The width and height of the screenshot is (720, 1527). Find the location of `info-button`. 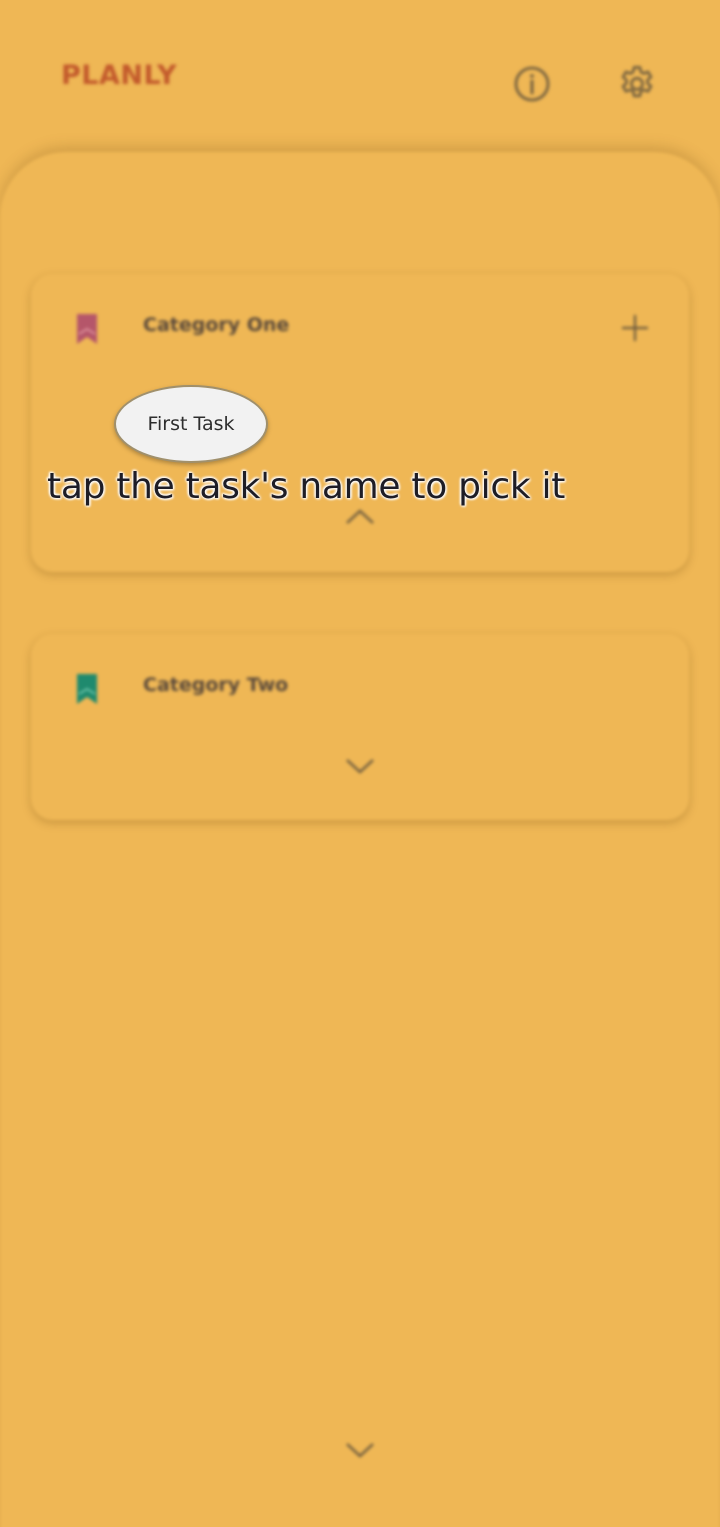

info-button is located at coordinates (532, 84).